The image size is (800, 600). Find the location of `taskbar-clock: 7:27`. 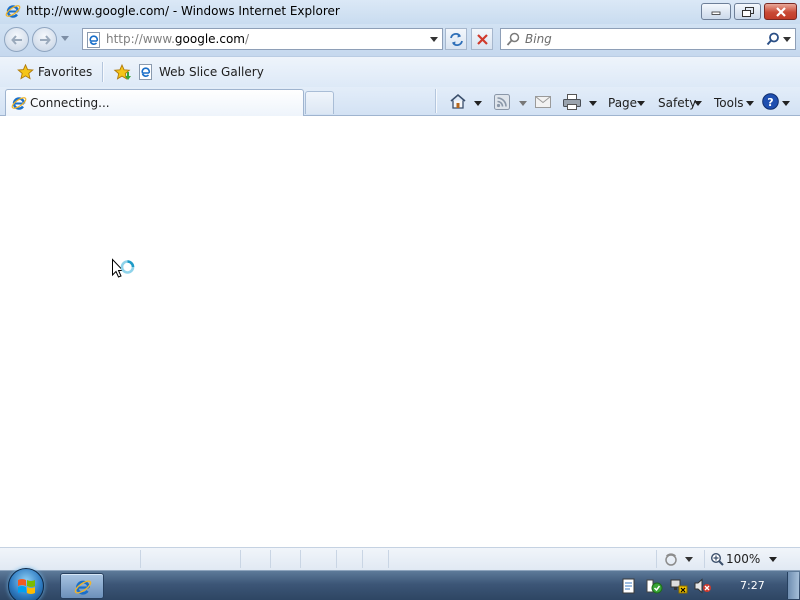

taskbar-clock: 7:27 is located at coordinates (752, 585).